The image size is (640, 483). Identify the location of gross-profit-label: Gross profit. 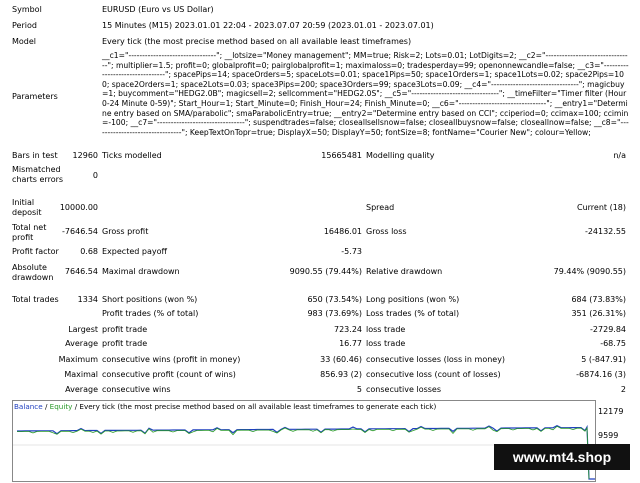
(125, 231).